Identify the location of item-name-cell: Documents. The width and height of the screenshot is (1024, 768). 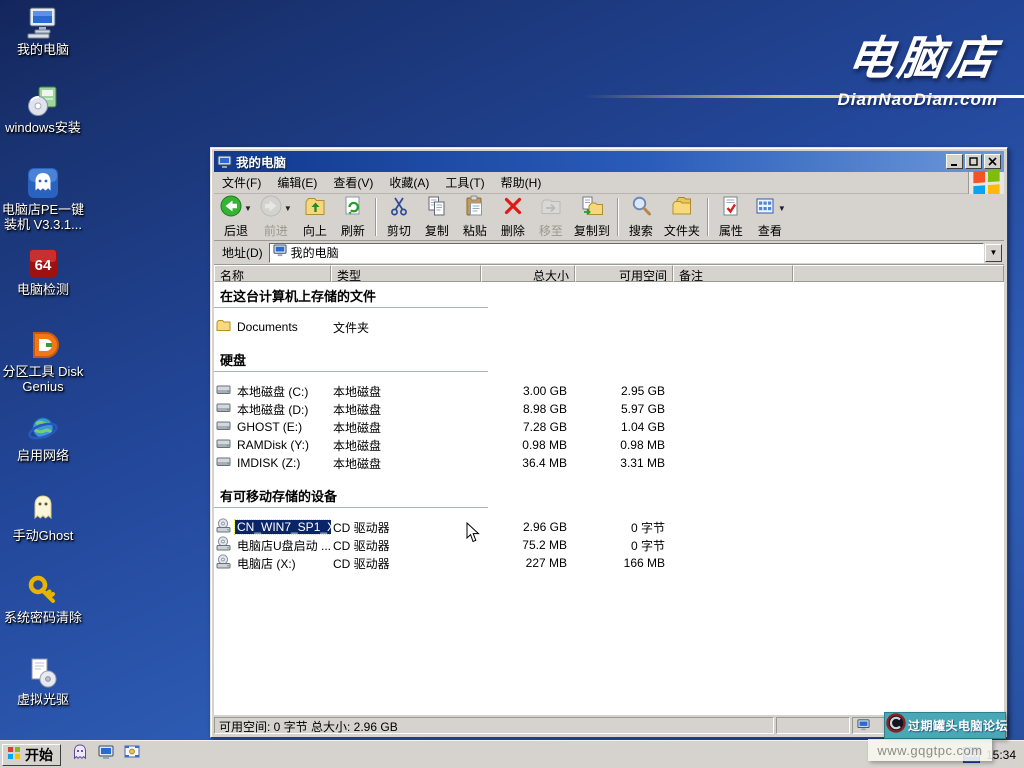
(272, 327).